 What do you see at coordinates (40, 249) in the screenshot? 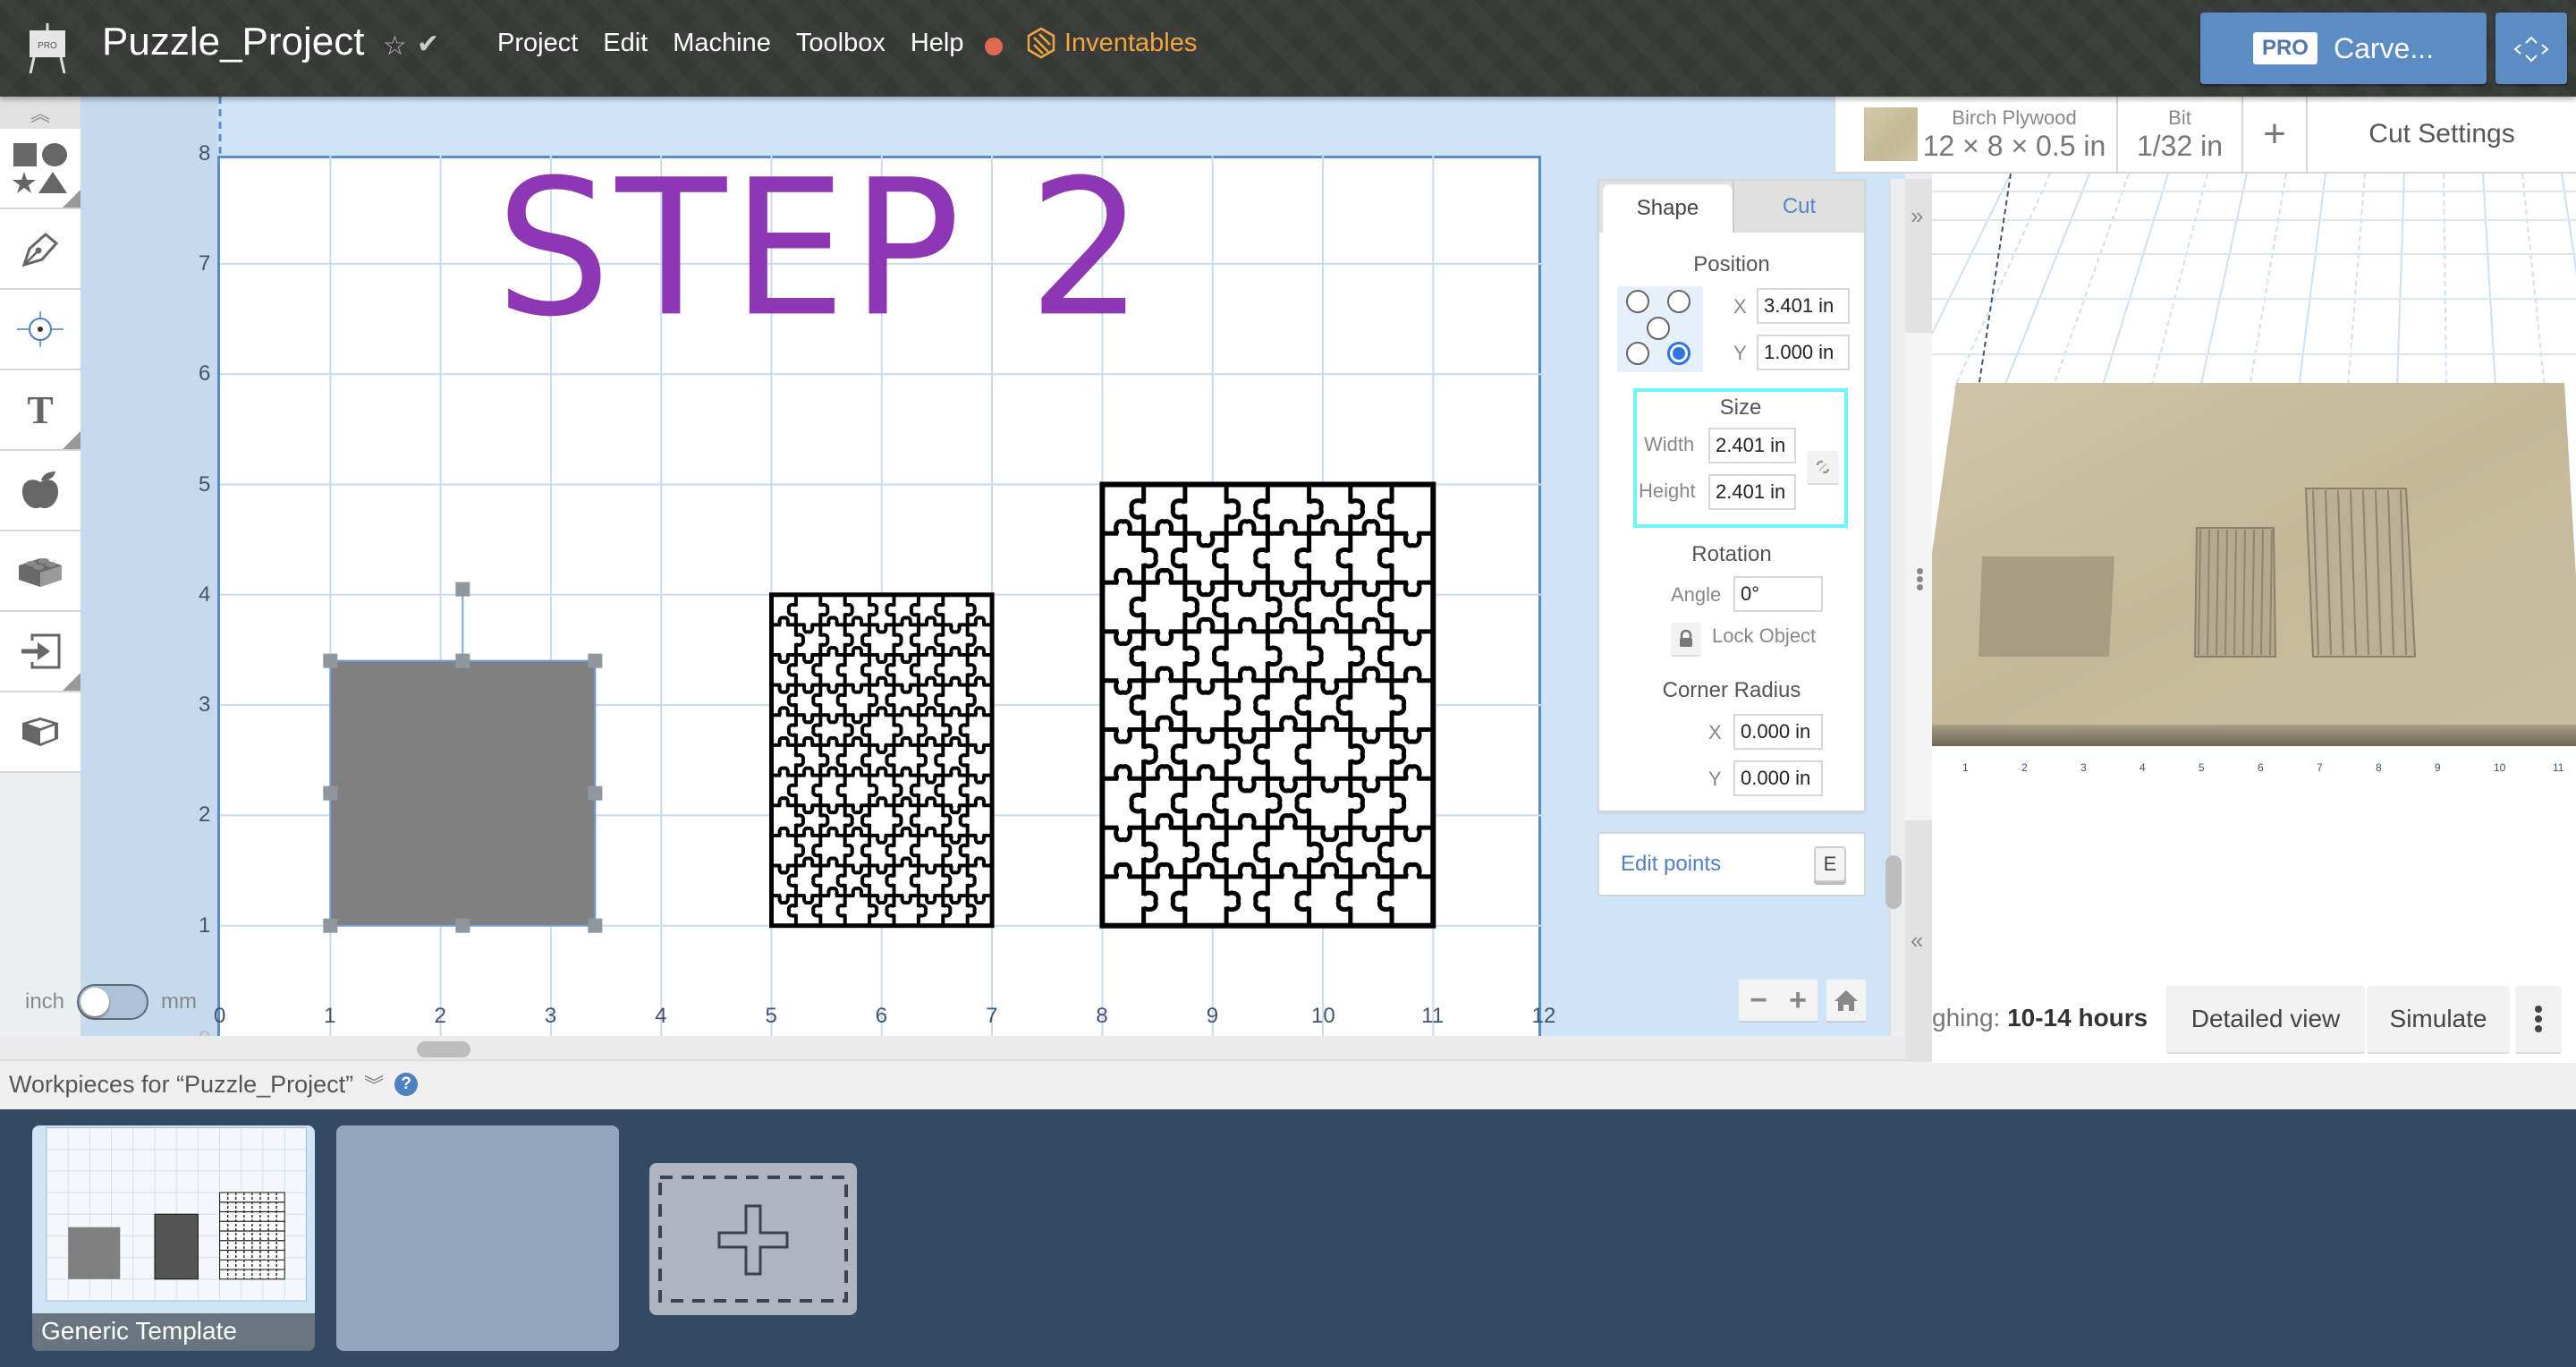
I see `pen-tool` at bounding box center [40, 249].